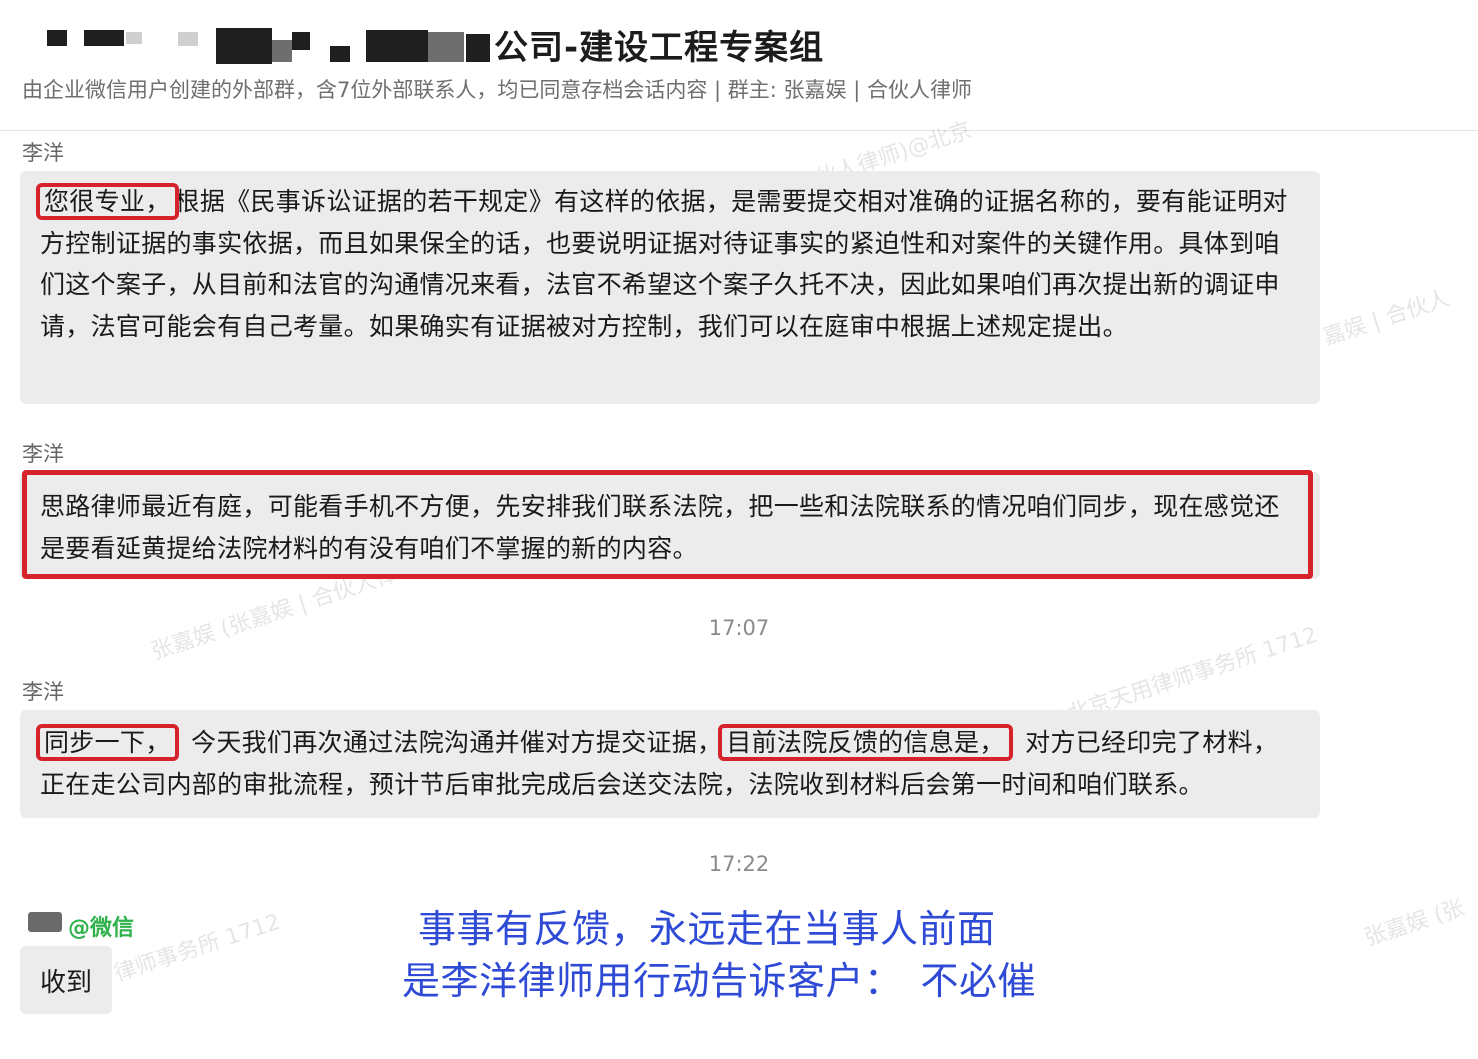 Image resolution: width=1478 pixels, height=1059 pixels. I want to click on highlighted-phrase: 同步一下，, so click(107, 742).